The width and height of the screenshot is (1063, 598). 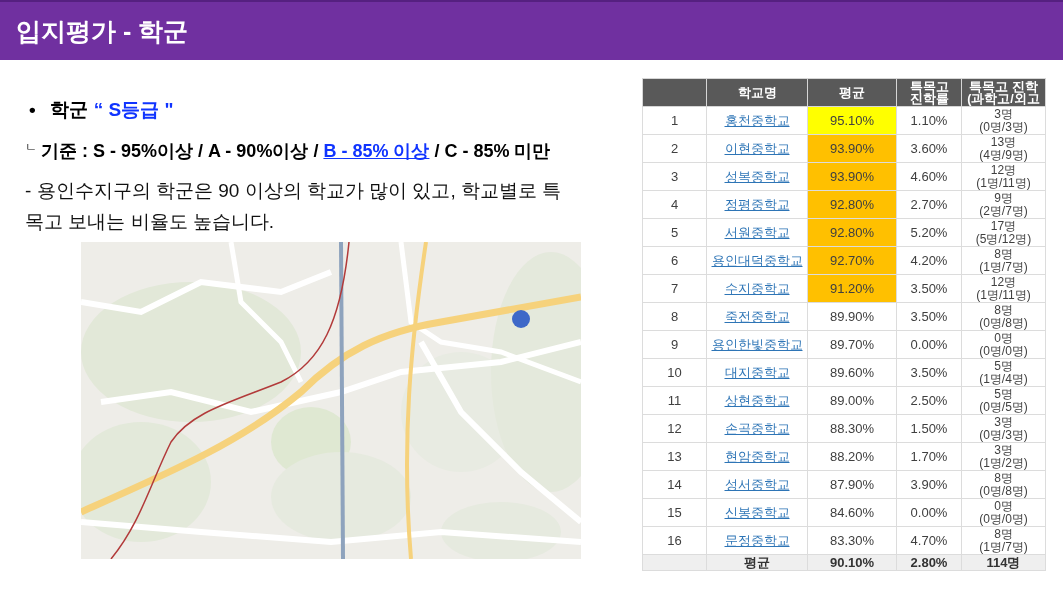 What do you see at coordinates (68, 110) in the screenshot?
I see `section-label: 학군` at bounding box center [68, 110].